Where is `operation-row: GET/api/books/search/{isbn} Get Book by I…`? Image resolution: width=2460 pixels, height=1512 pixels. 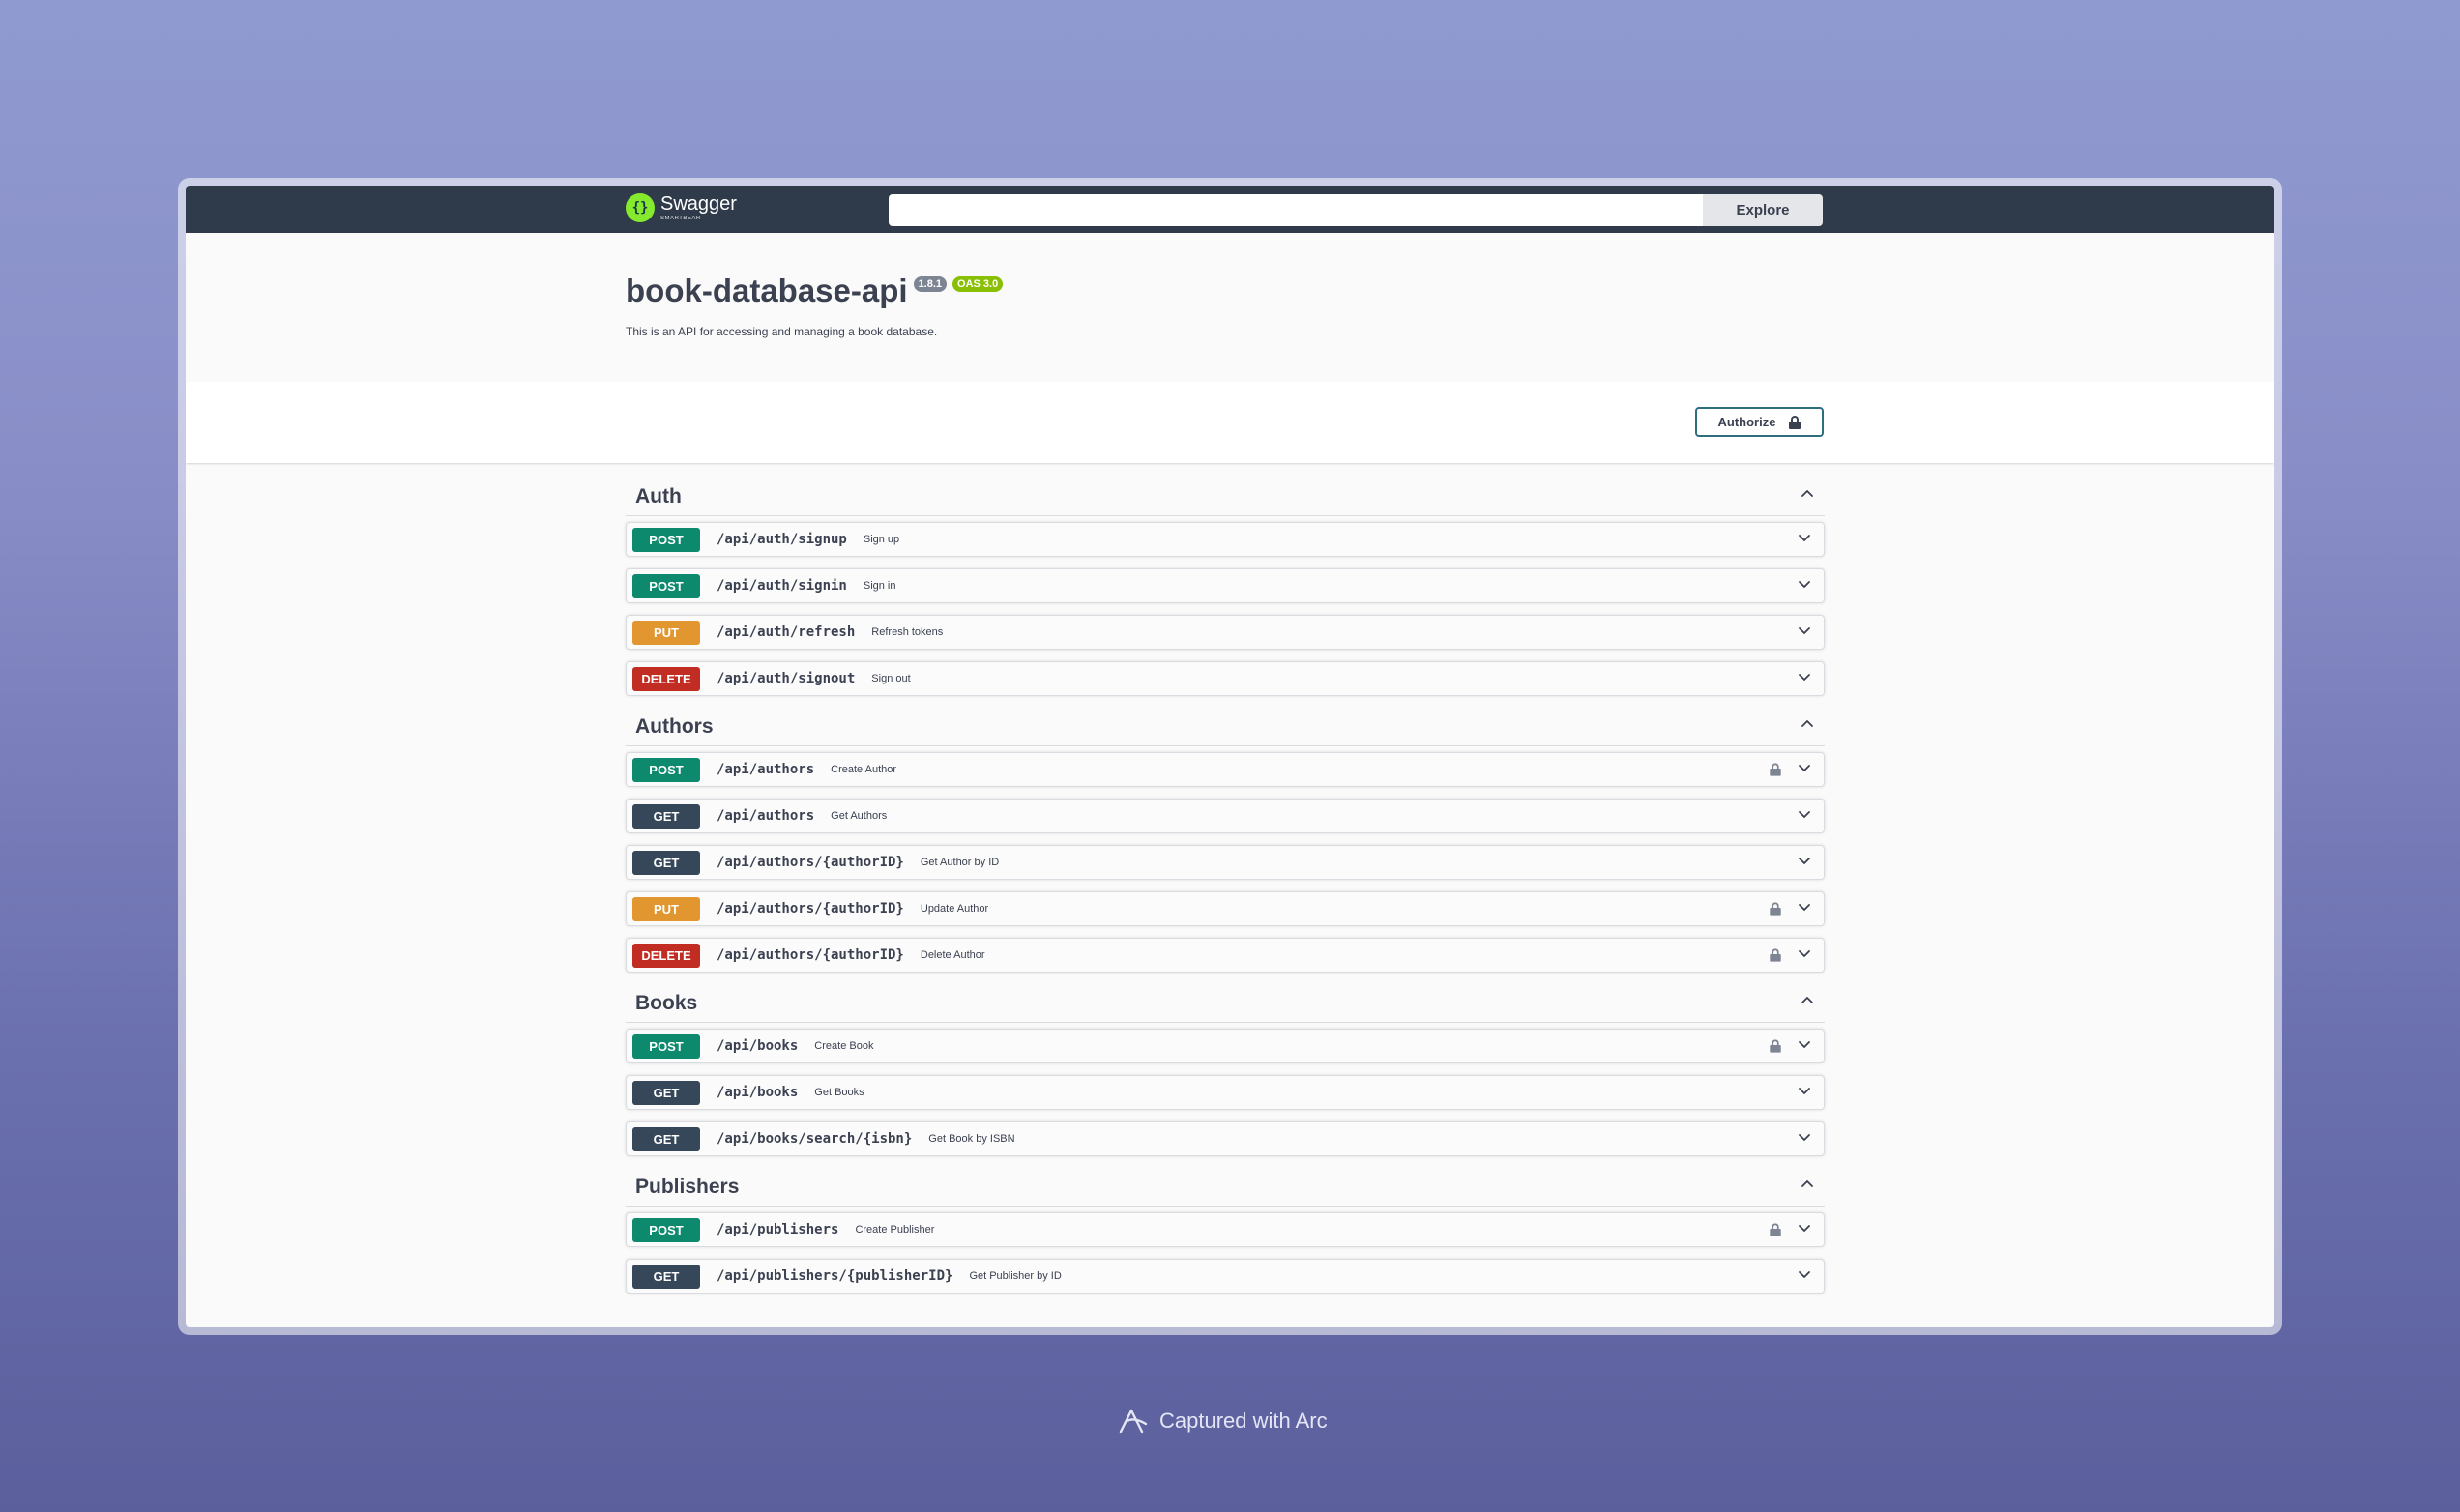 operation-row: GET/api/books/search/{isbn} Get Book by I… is located at coordinates (1225, 1138).